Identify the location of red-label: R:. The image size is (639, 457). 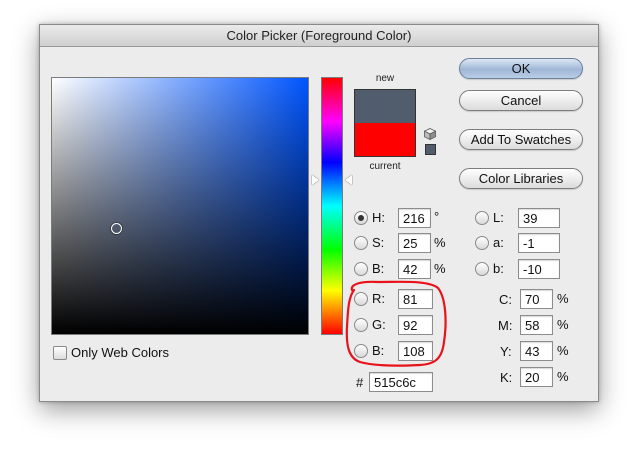
(378, 298).